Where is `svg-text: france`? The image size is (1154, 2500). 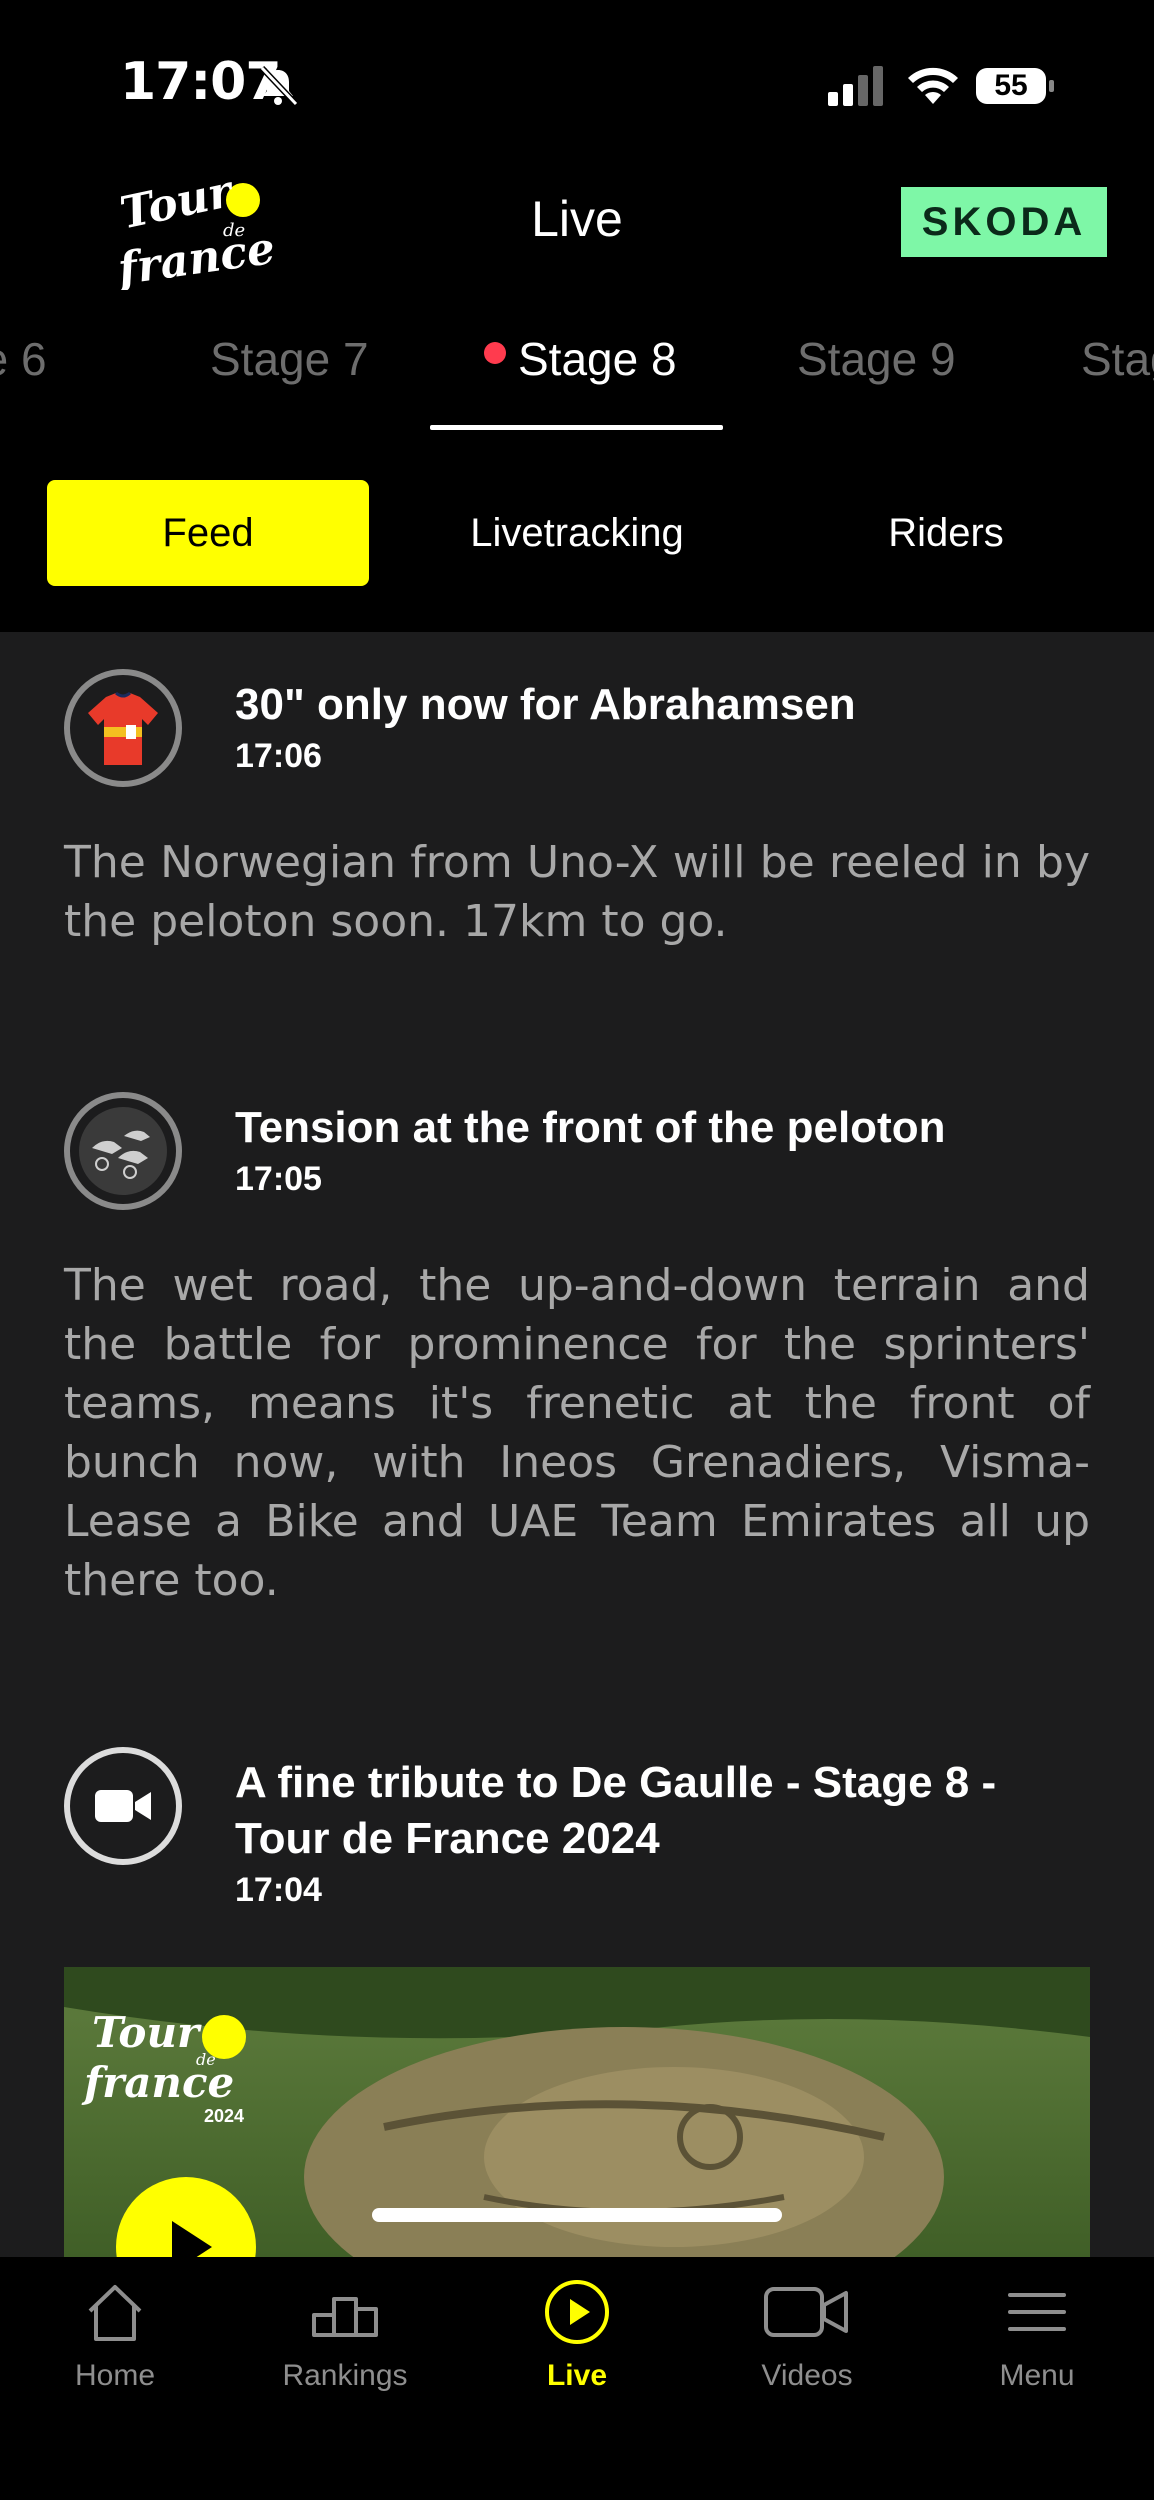
svg-text: france is located at coordinates (157, 2082).